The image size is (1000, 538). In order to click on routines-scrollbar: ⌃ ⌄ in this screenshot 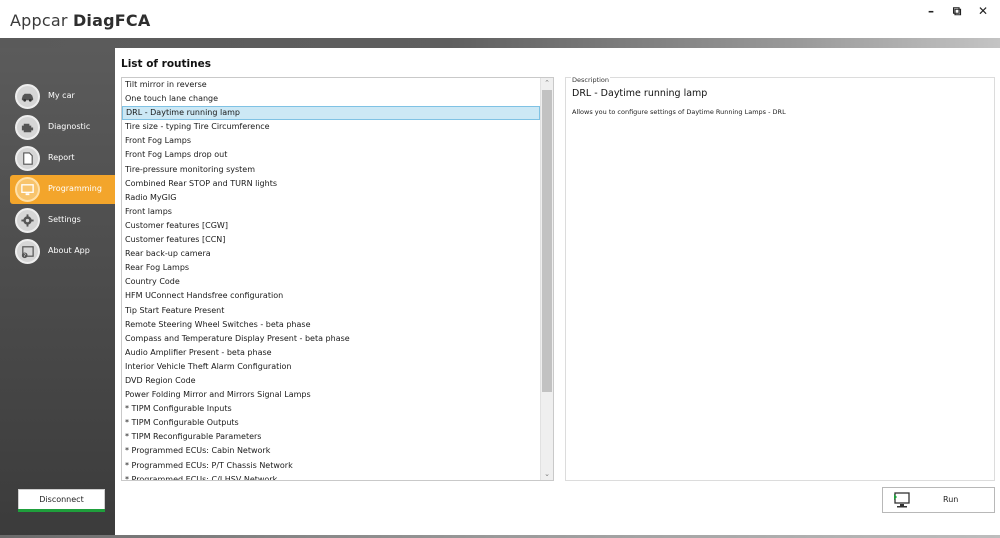, I will do `click(546, 279)`.